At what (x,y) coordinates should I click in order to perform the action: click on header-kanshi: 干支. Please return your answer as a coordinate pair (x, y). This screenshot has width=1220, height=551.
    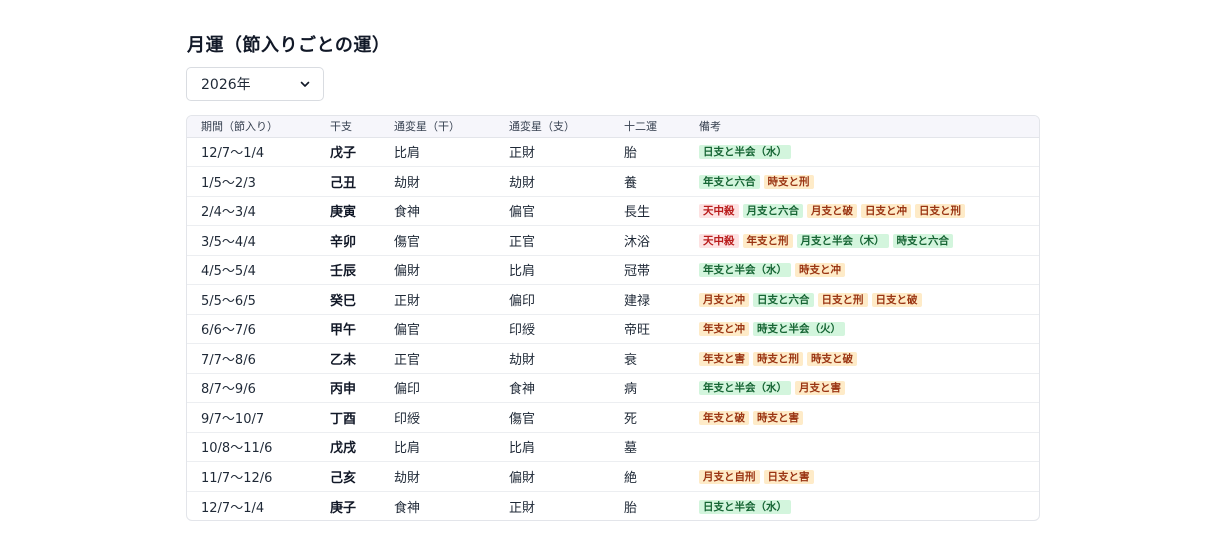
    Looking at the image, I should click on (341, 127).